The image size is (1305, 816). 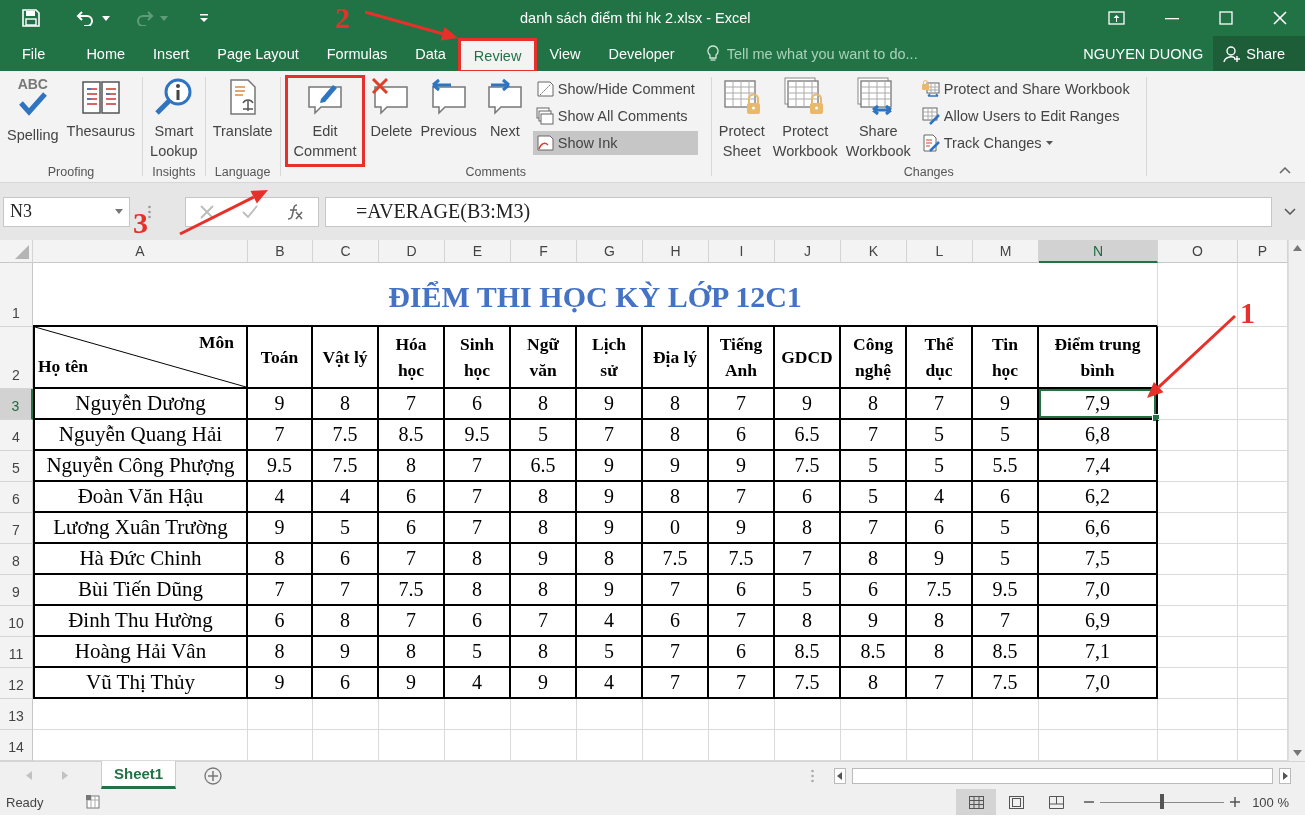 I want to click on customize-icon, so click(x=204, y=18).